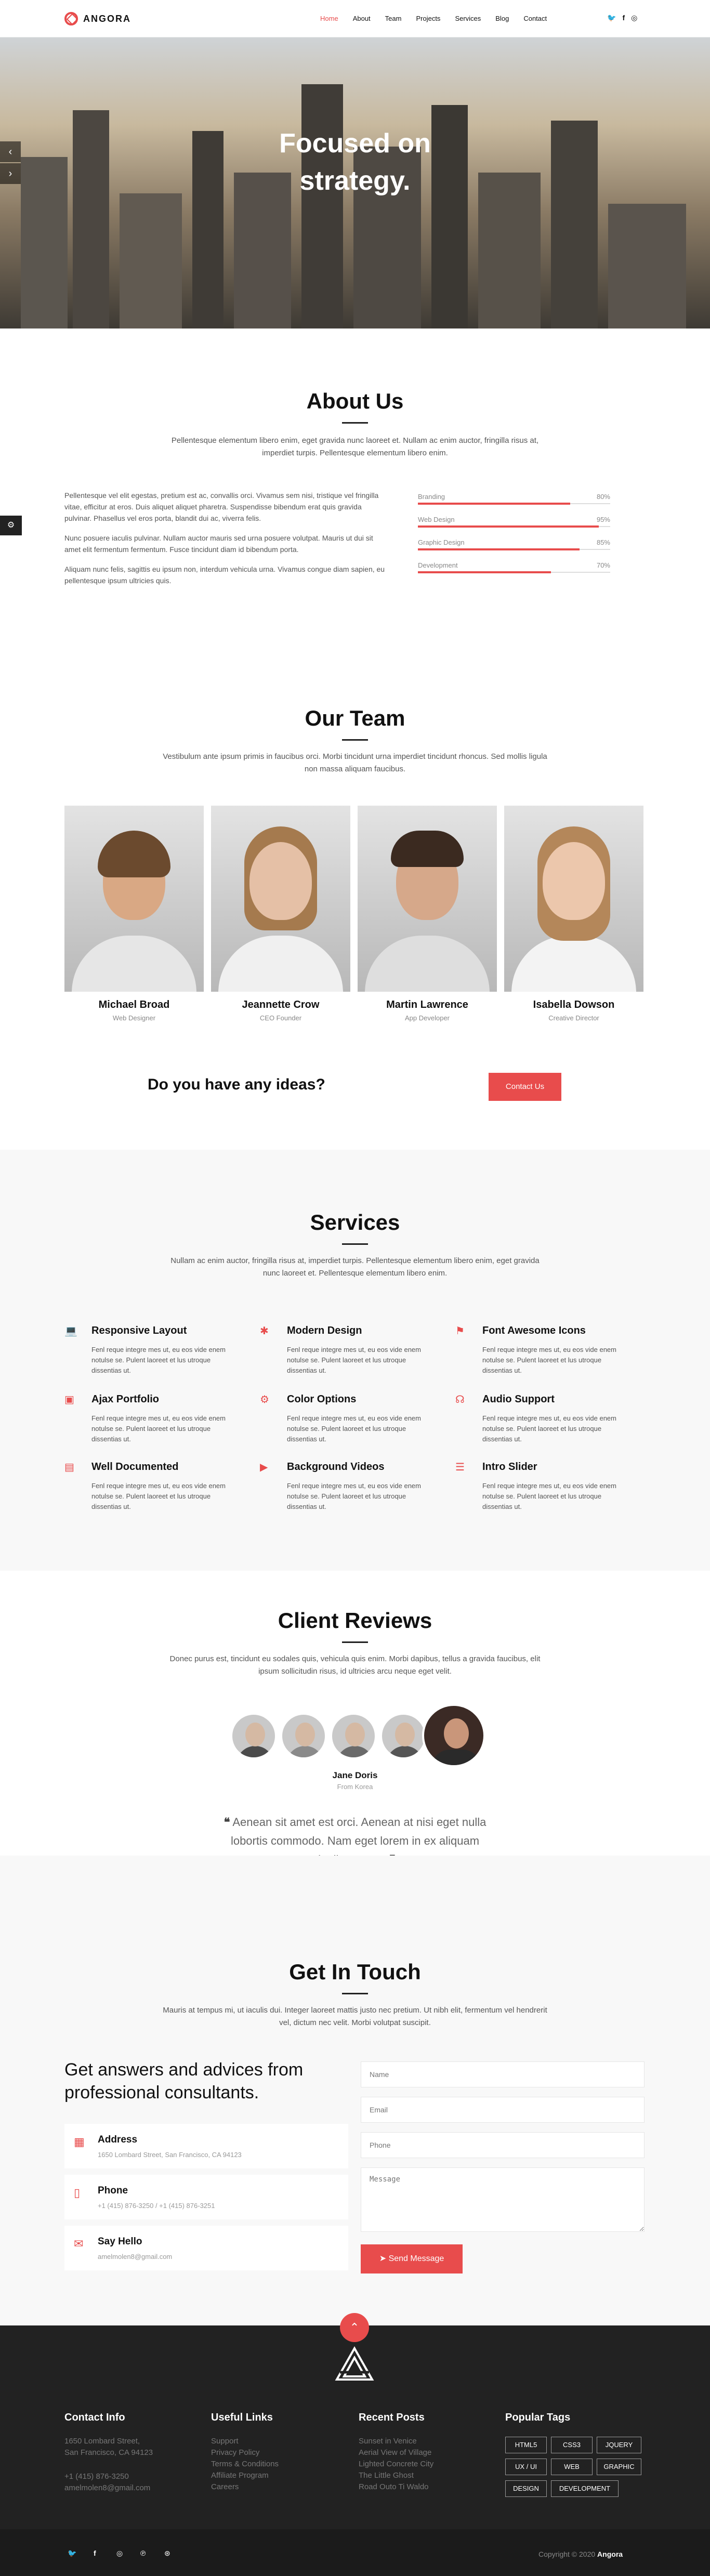 The width and height of the screenshot is (710, 2576). What do you see at coordinates (619, 2467) in the screenshot?
I see `tag-button: GRAPHIC` at bounding box center [619, 2467].